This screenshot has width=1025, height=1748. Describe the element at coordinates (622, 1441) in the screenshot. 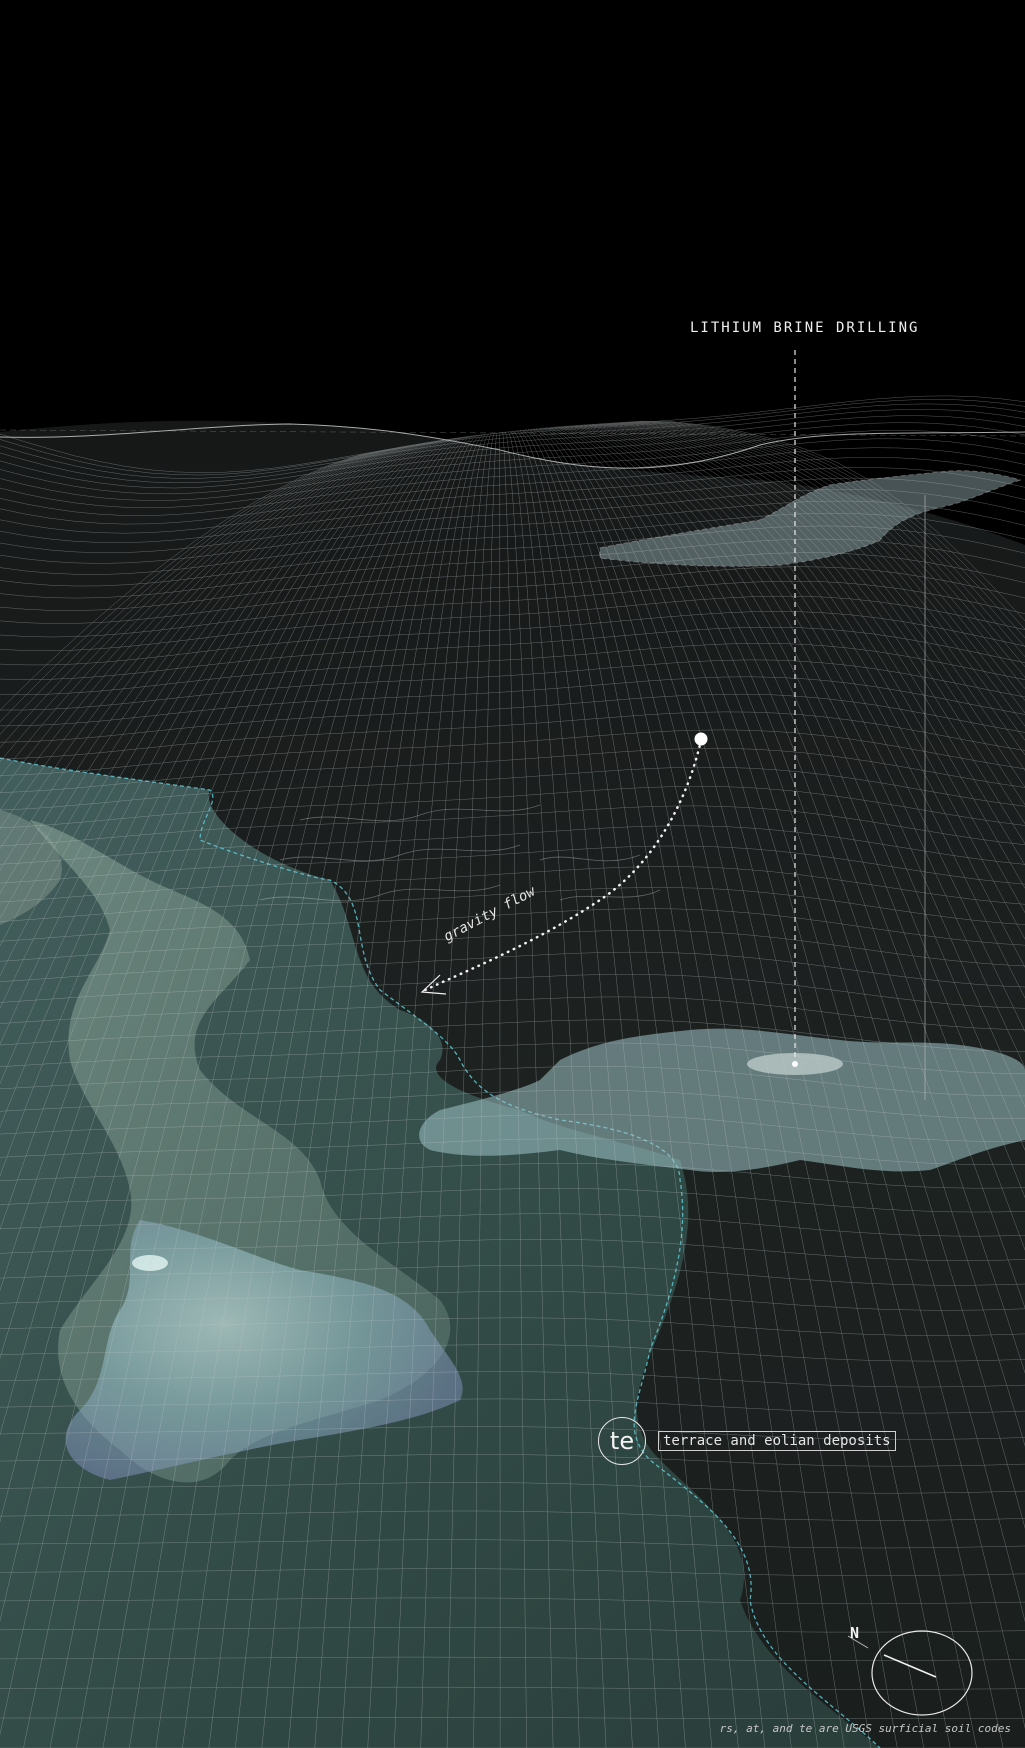

I see `soil-code-badge: te` at that location.